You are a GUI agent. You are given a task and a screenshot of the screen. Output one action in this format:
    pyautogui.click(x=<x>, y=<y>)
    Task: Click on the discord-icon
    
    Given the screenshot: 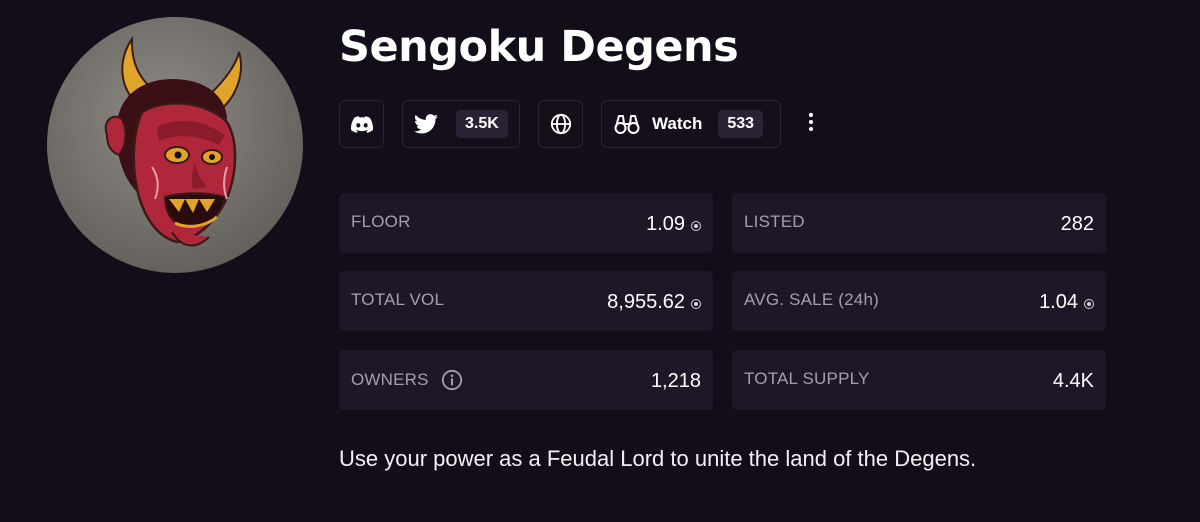 What is the action you would take?
    pyautogui.click(x=361, y=124)
    